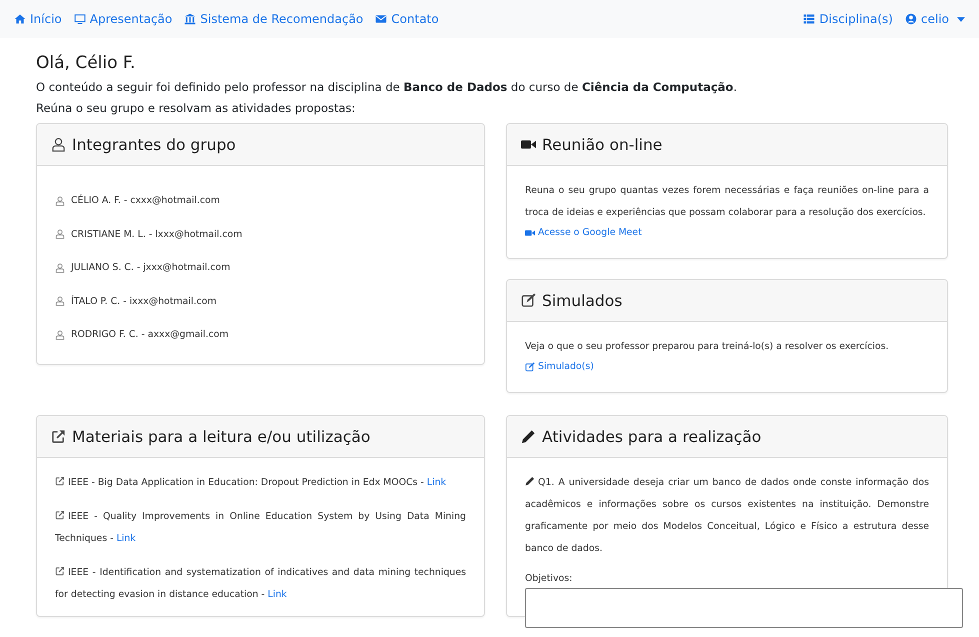 Image resolution: width=979 pixels, height=637 pixels. I want to click on objectives-field, so click(744, 608).